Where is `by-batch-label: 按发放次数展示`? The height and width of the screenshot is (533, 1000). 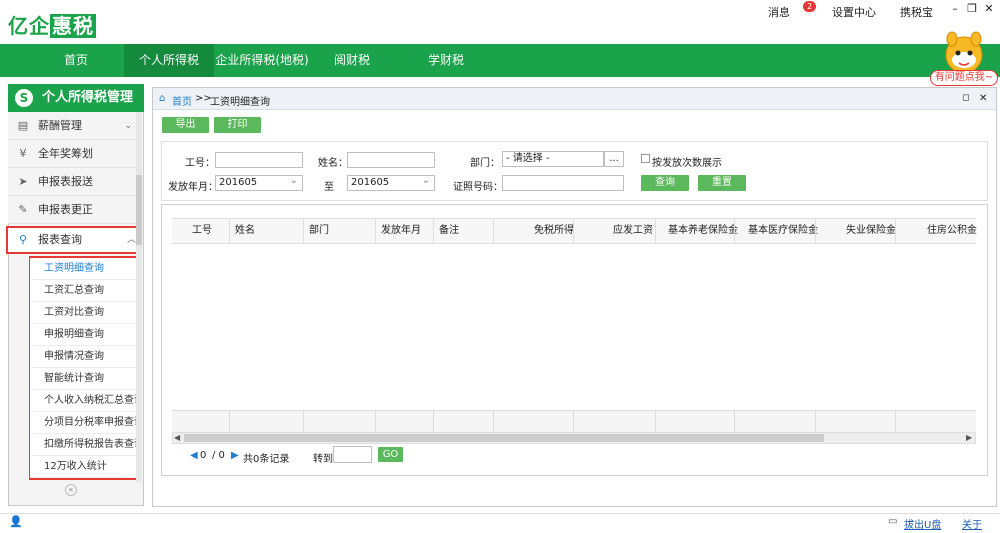
by-batch-label: 按发放次数展示 is located at coordinates (687, 163).